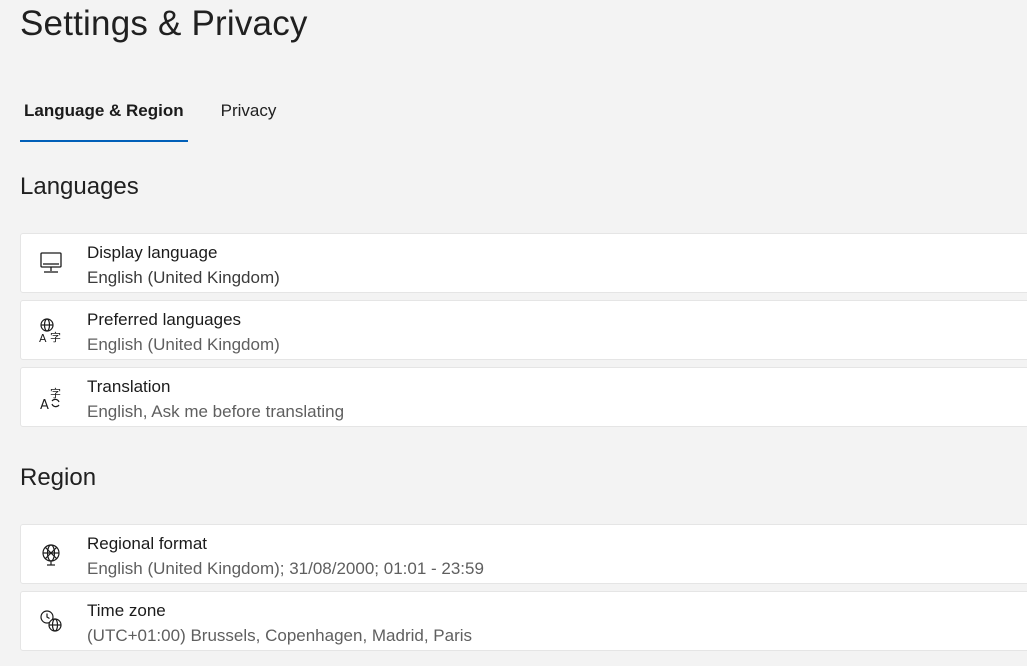 The width and height of the screenshot is (1027, 666). I want to click on languages-heading: Languages, so click(79, 186).